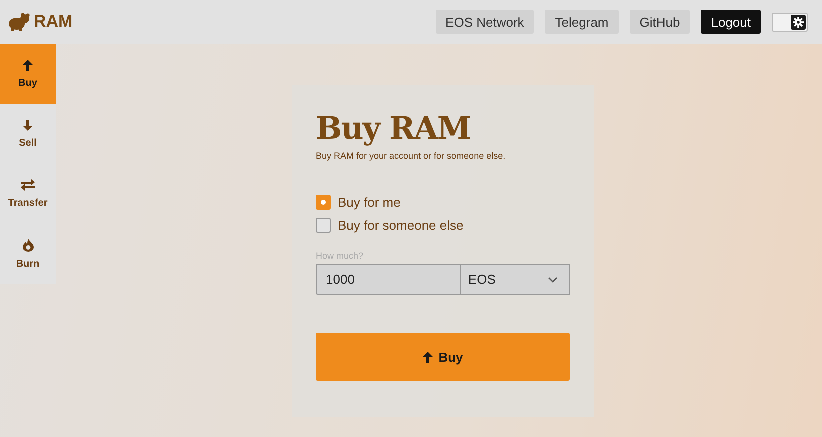 Image resolution: width=822 pixels, height=437 pixels. I want to click on app-title: RAM, so click(53, 22).